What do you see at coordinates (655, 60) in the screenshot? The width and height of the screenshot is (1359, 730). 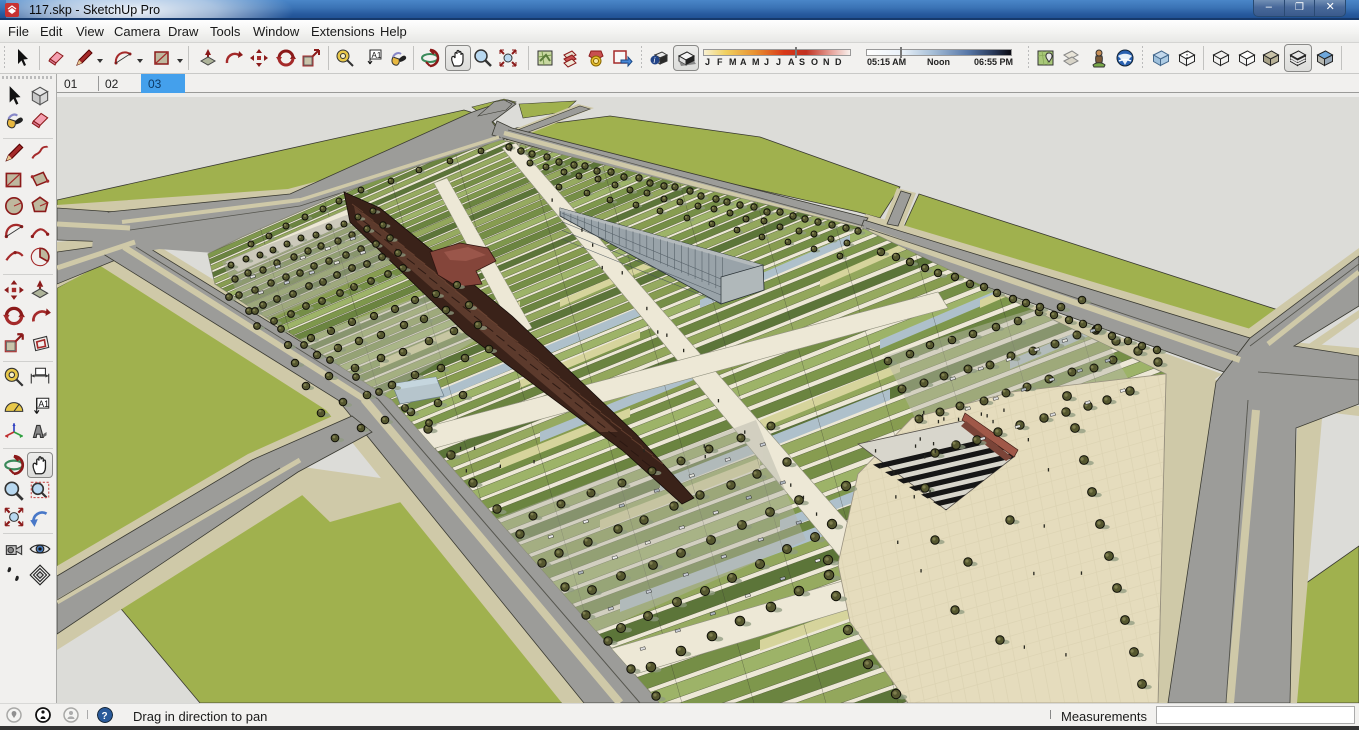 I see `svg-text: i` at bounding box center [655, 60].